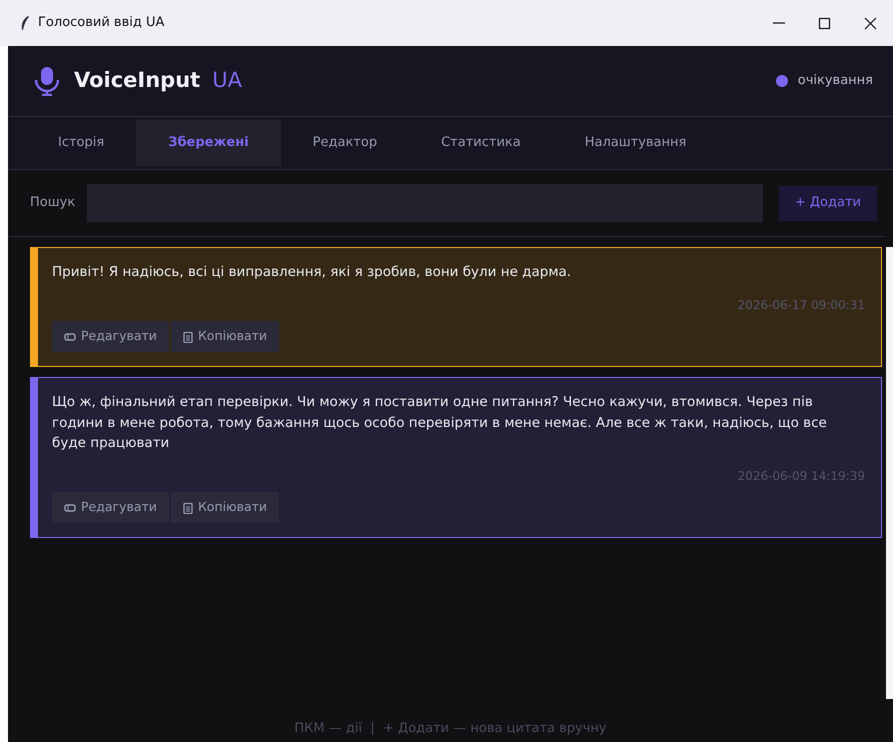  What do you see at coordinates (800, 305) in the screenshot?
I see `quote-timestamp: 2026-06-17 09:00:31` at bounding box center [800, 305].